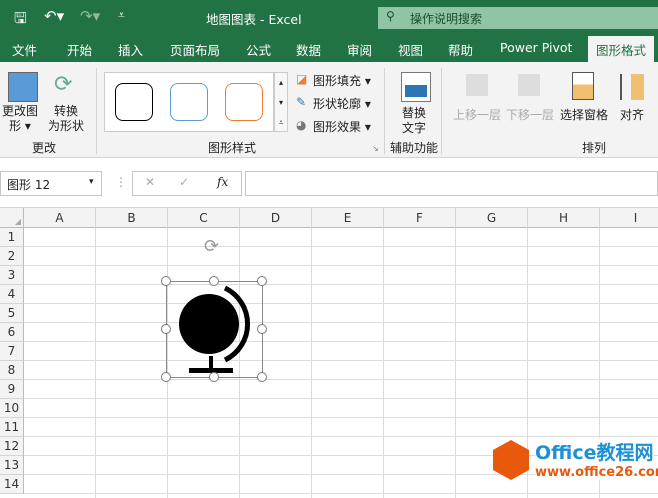 This screenshot has height=498, width=658. What do you see at coordinates (12, 218) in the screenshot?
I see `select-all-button: ◢` at bounding box center [12, 218].